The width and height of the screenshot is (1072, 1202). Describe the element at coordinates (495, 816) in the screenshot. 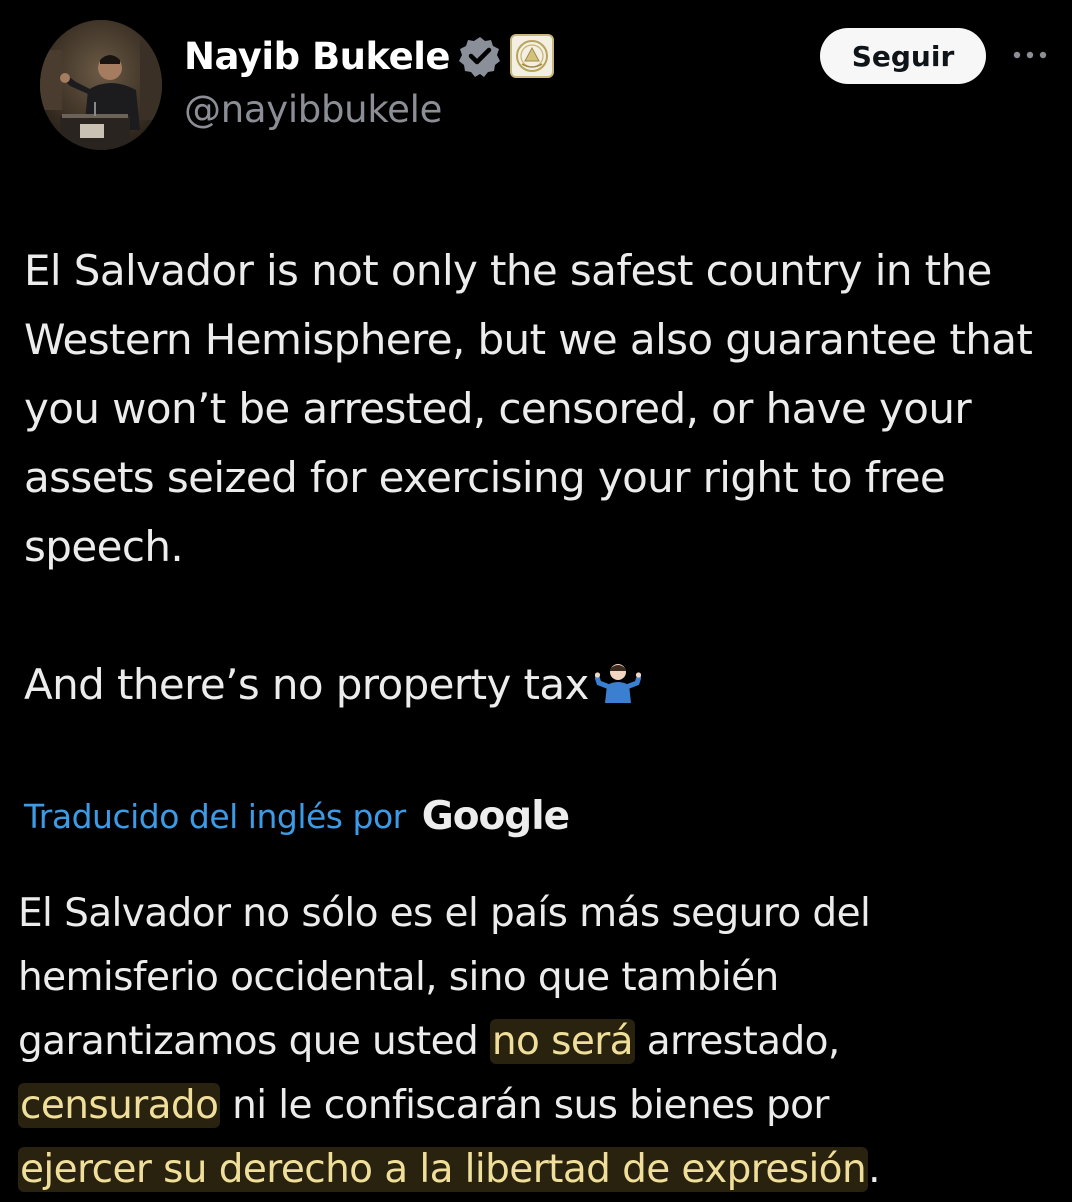

I see `google-logo: Google` at that location.